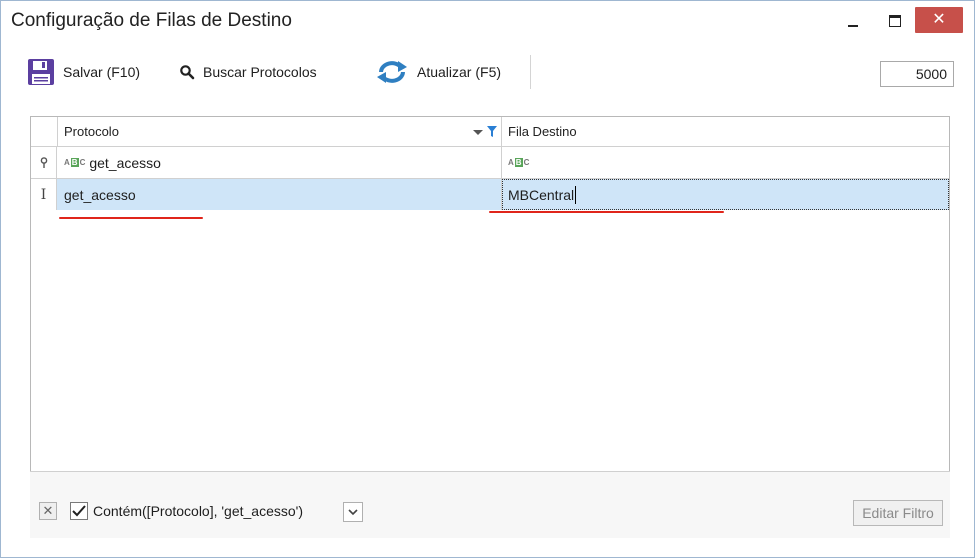  I want to click on minimize-icon, so click(853, 26).